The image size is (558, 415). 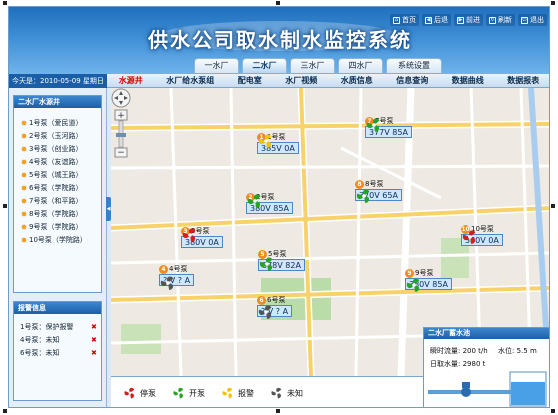 What do you see at coordinates (246, 393) in the screenshot?
I see `legend-label: 报警` at bounding box center [246, 393].